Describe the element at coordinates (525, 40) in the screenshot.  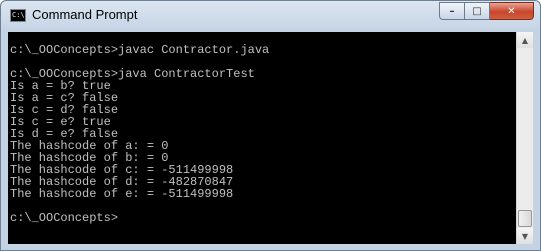
I see `scroll-up-arrow-icon: ▲` at that location.